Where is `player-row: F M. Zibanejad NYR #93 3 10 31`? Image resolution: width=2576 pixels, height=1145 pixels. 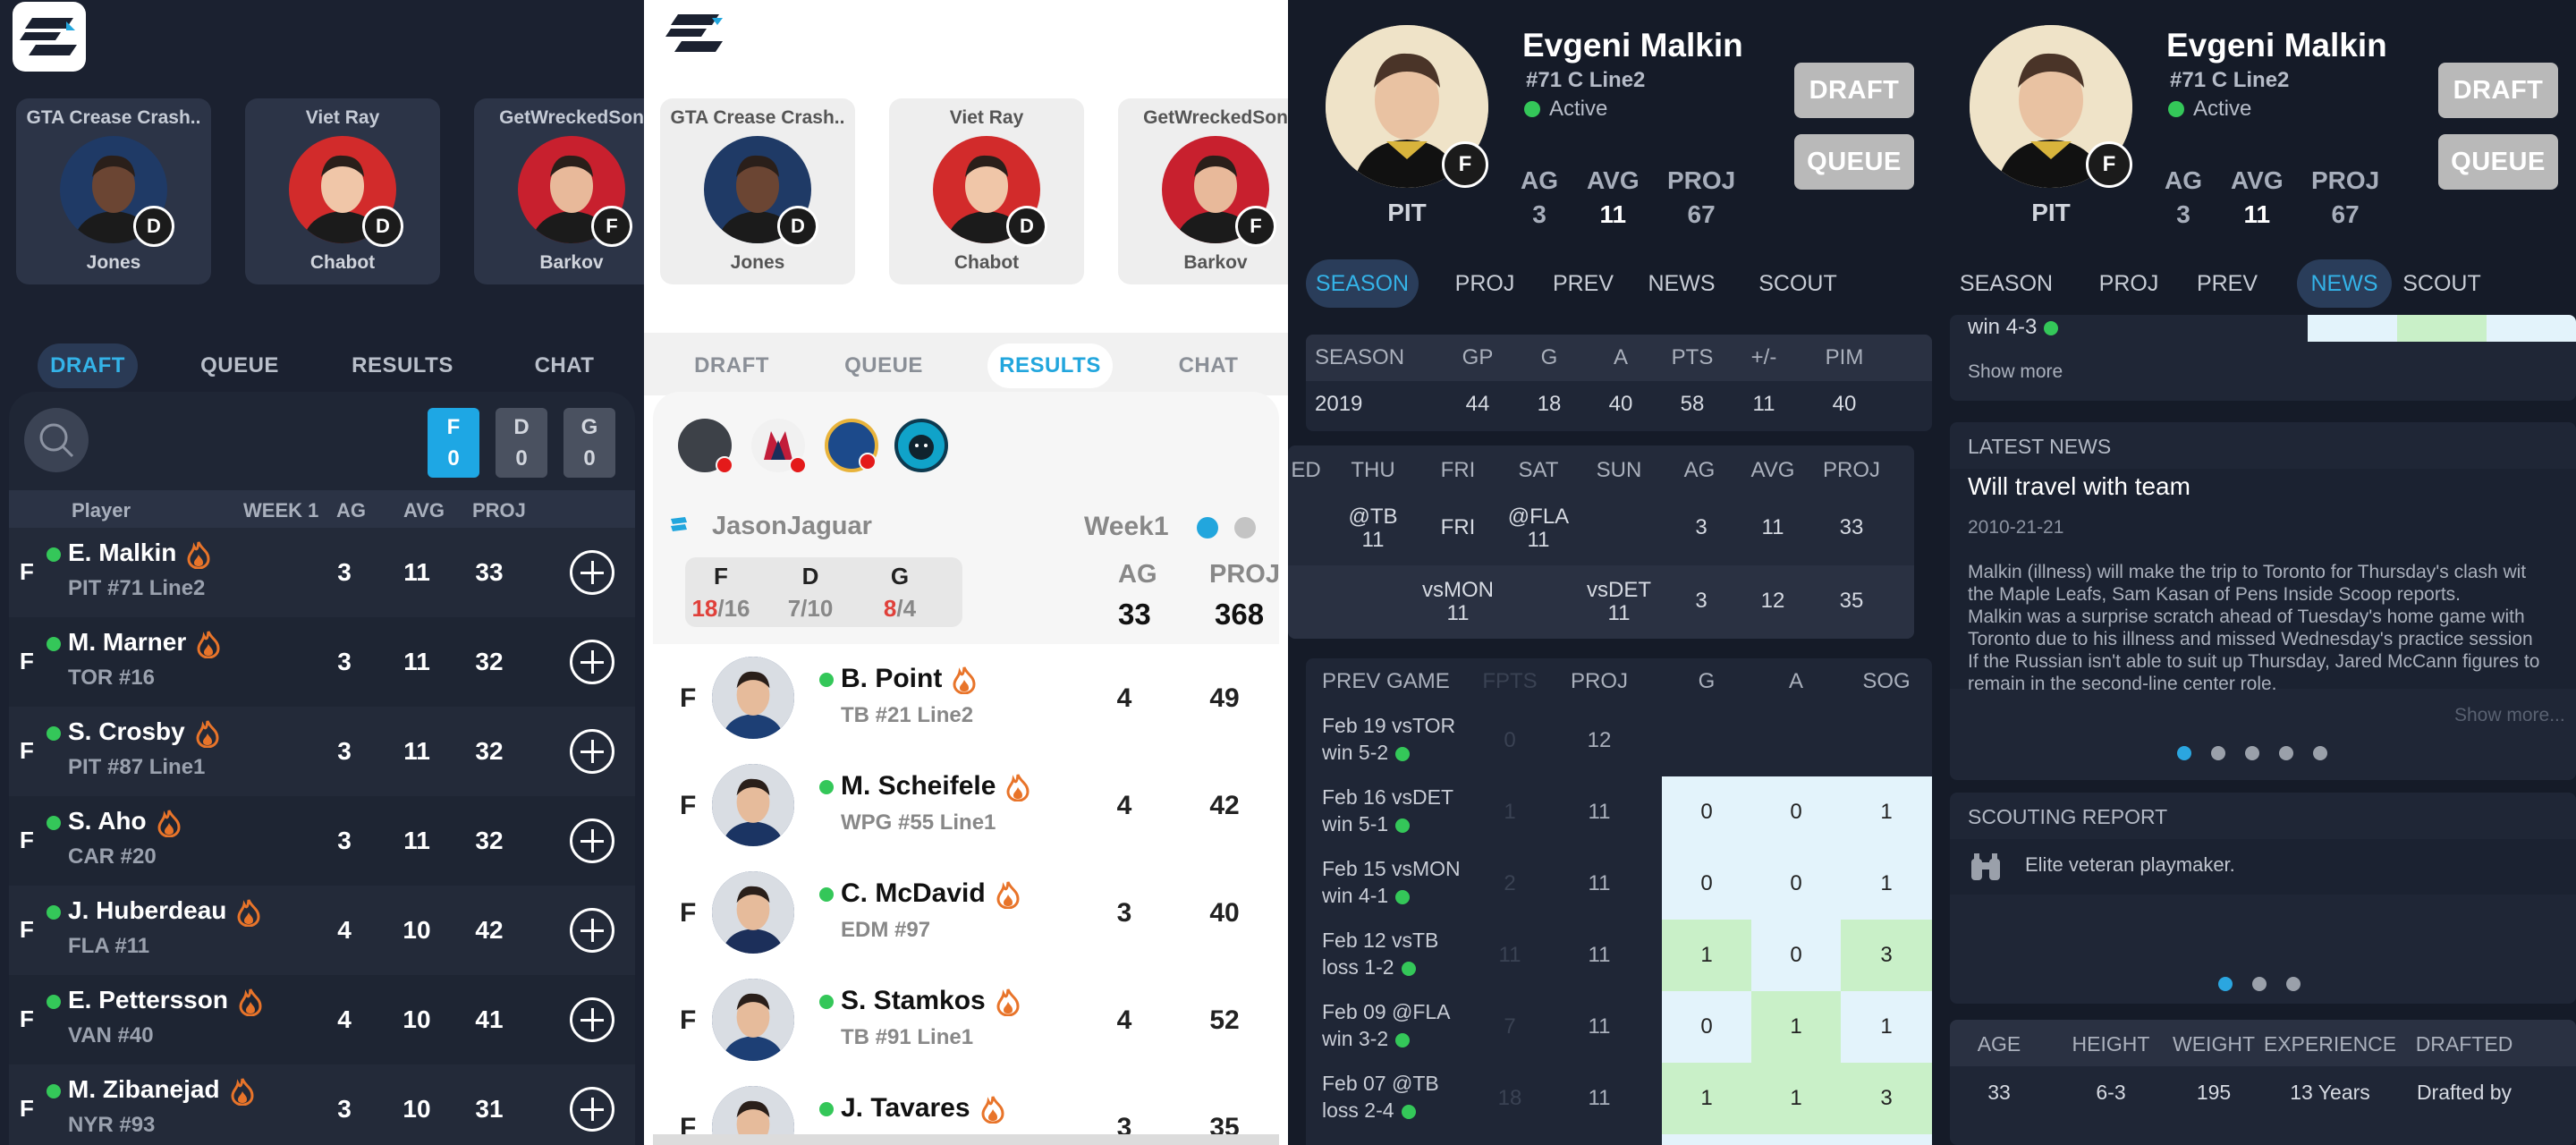
player-row: F M. Zibanejad NYR #93 3 10 31 is located at coordinates (322, 1104).